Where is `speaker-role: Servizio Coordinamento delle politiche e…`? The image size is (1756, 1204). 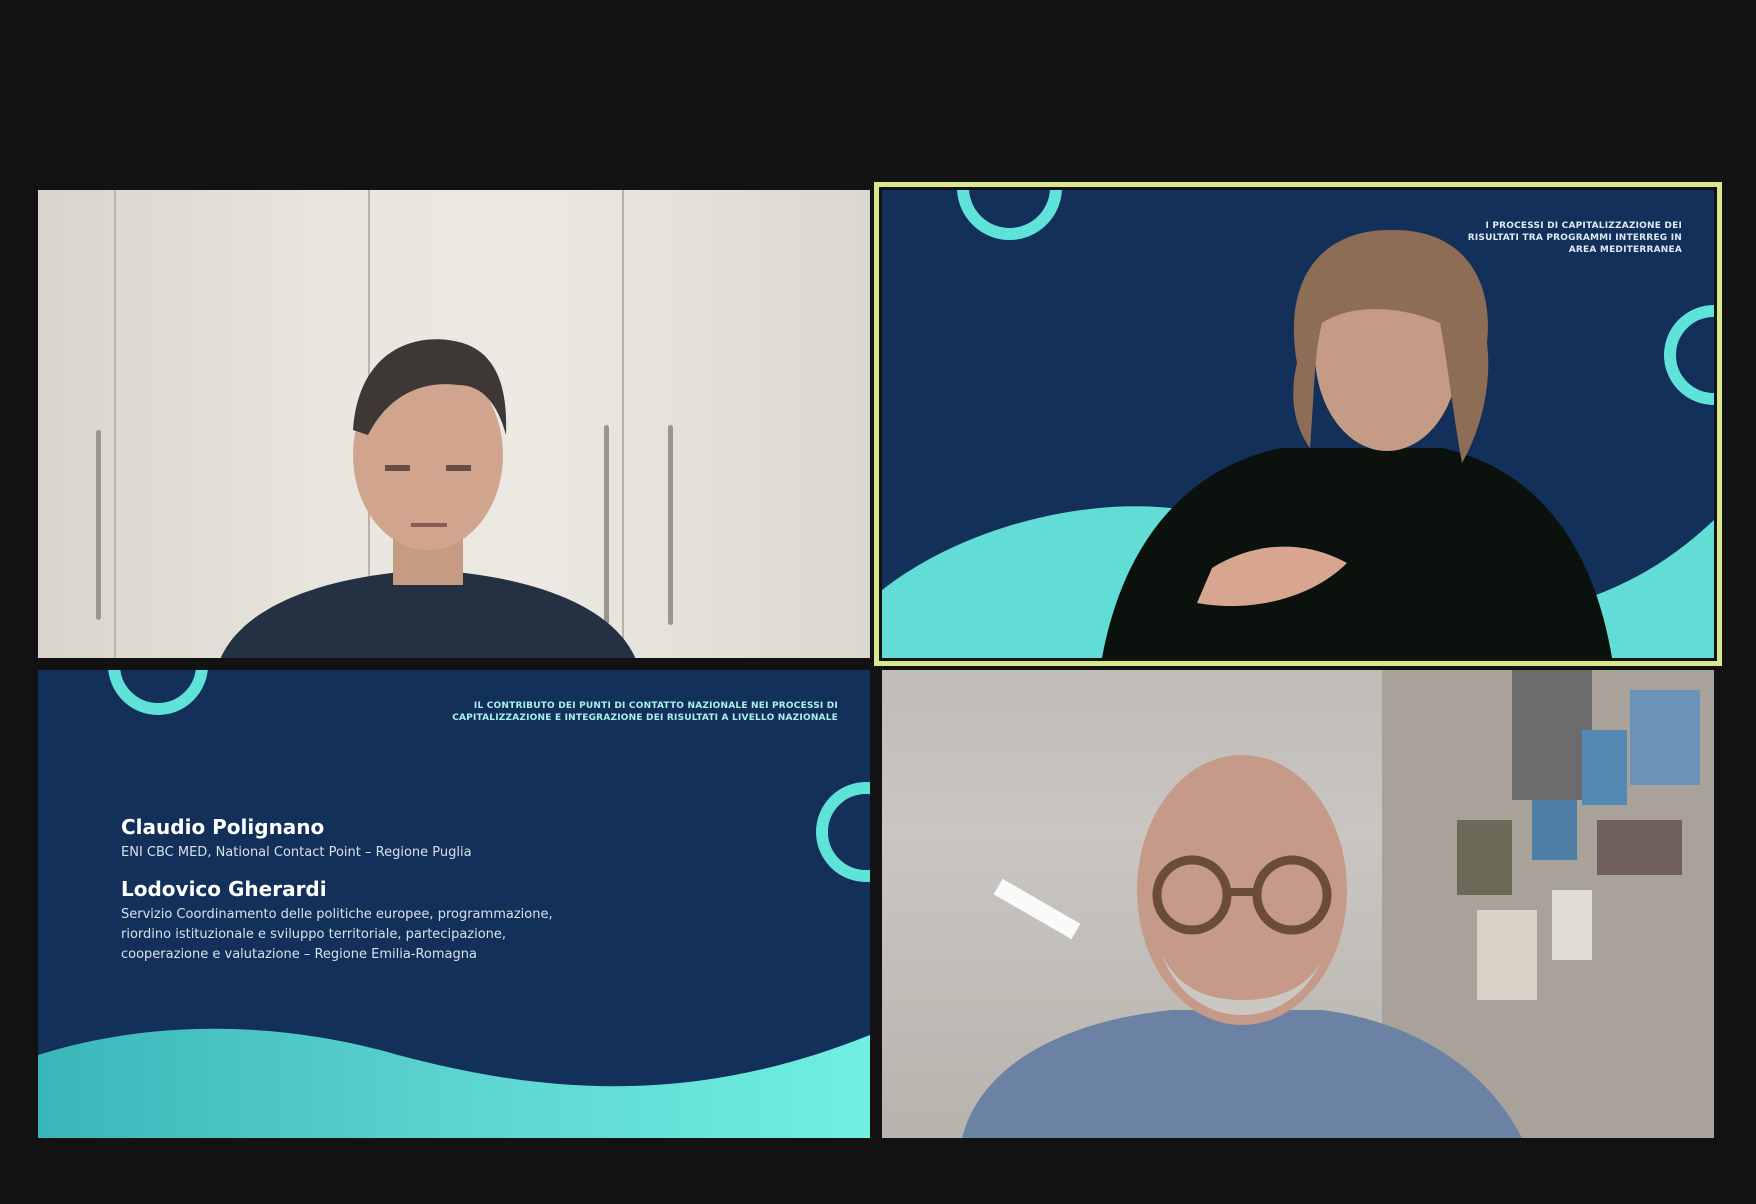 speaker-role: Servizio Coordinamento delle politiche e… is located at coordinates (337, 934).